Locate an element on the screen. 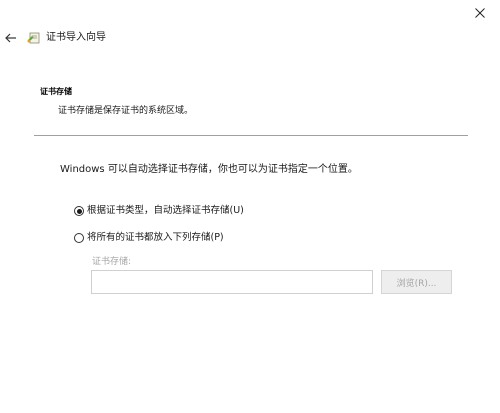 The width and height of the screenshot is (500, 413). radio-place-in-store-label: 将所有的证书都放入下列存储(P) is located at coordinates (155, 238).